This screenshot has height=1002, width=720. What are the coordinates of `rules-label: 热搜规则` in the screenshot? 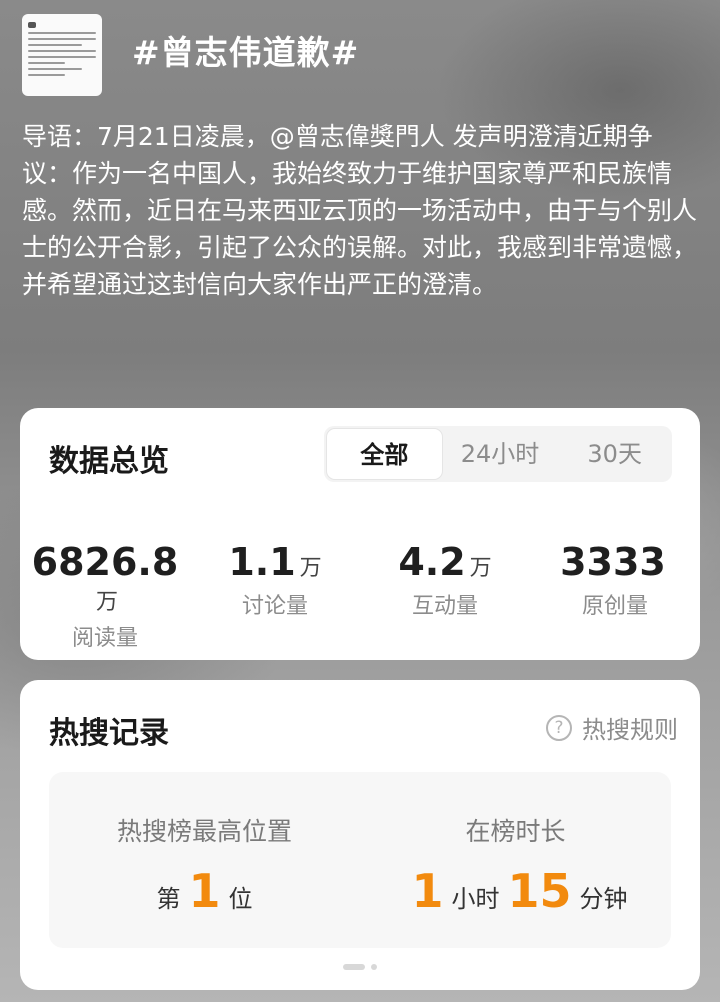 It's located at (630, 730).